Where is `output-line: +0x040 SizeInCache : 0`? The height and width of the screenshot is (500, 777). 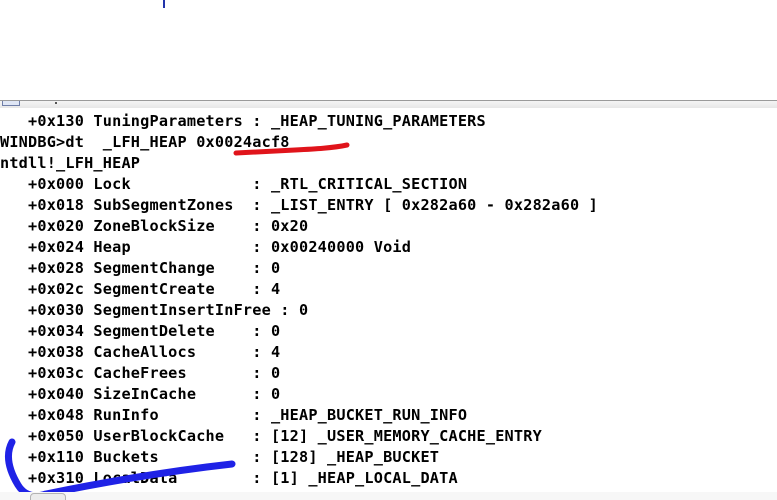
output-line: +0x040 SizeInCache : 0 is located at coordinates (140, 394).